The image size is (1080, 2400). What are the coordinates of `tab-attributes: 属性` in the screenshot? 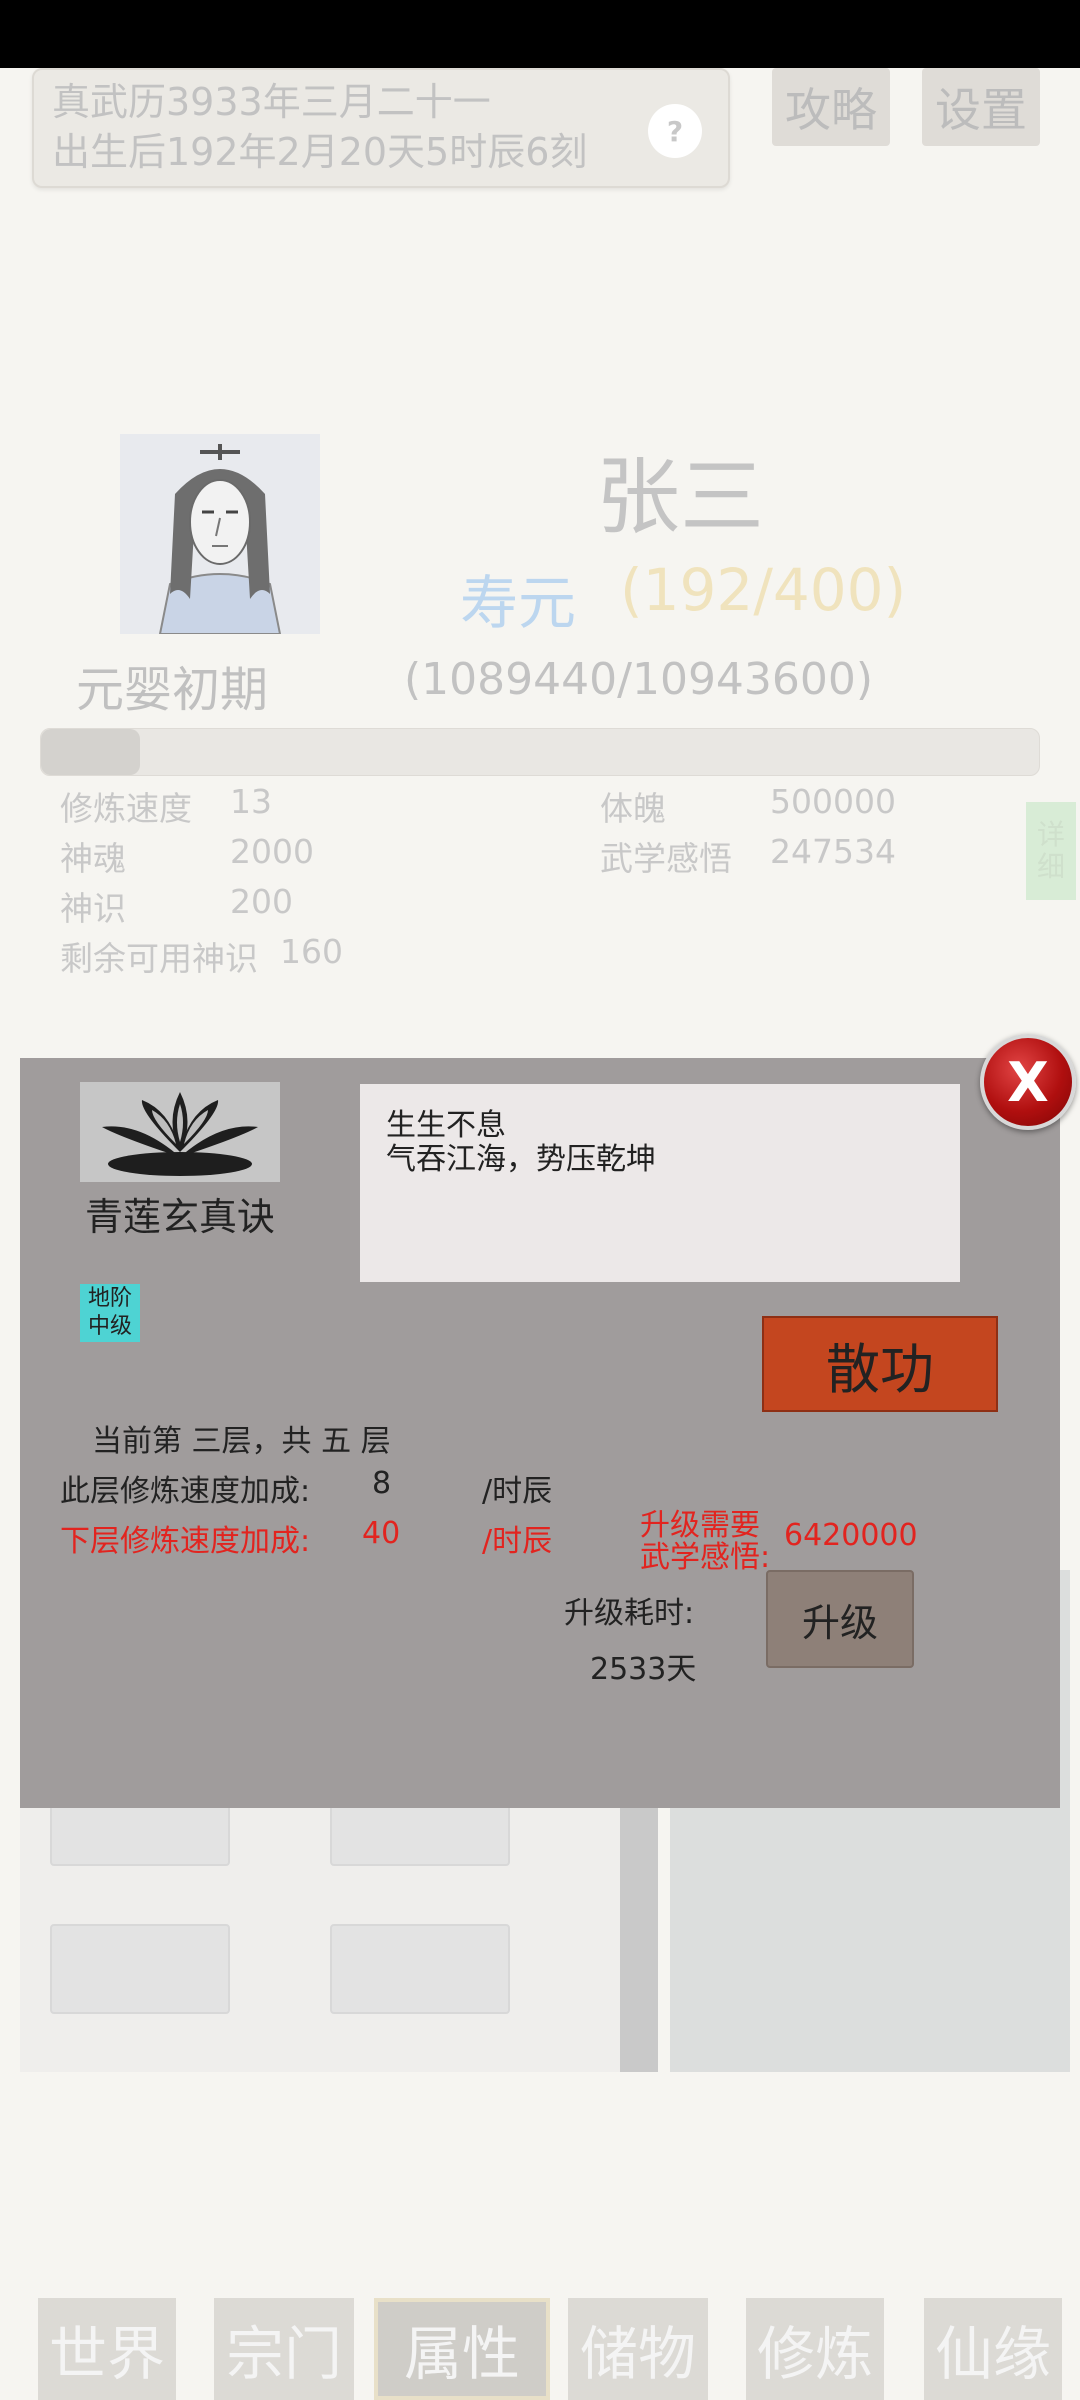 It's located at (462, 2349).